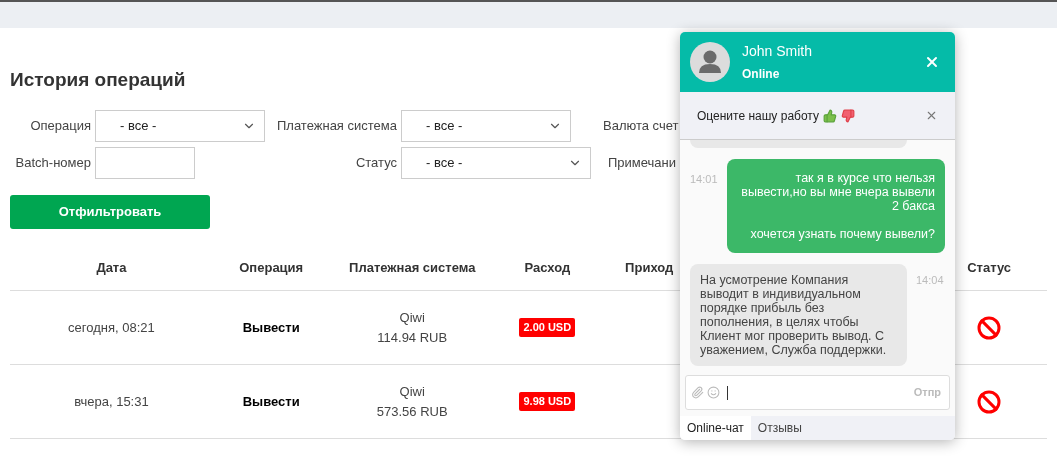 The image size is (1057, 470). What do you see at coordinates (547, 267) in the screenshot?
I see `column-header: Расход` at bounding box center [547, 267].